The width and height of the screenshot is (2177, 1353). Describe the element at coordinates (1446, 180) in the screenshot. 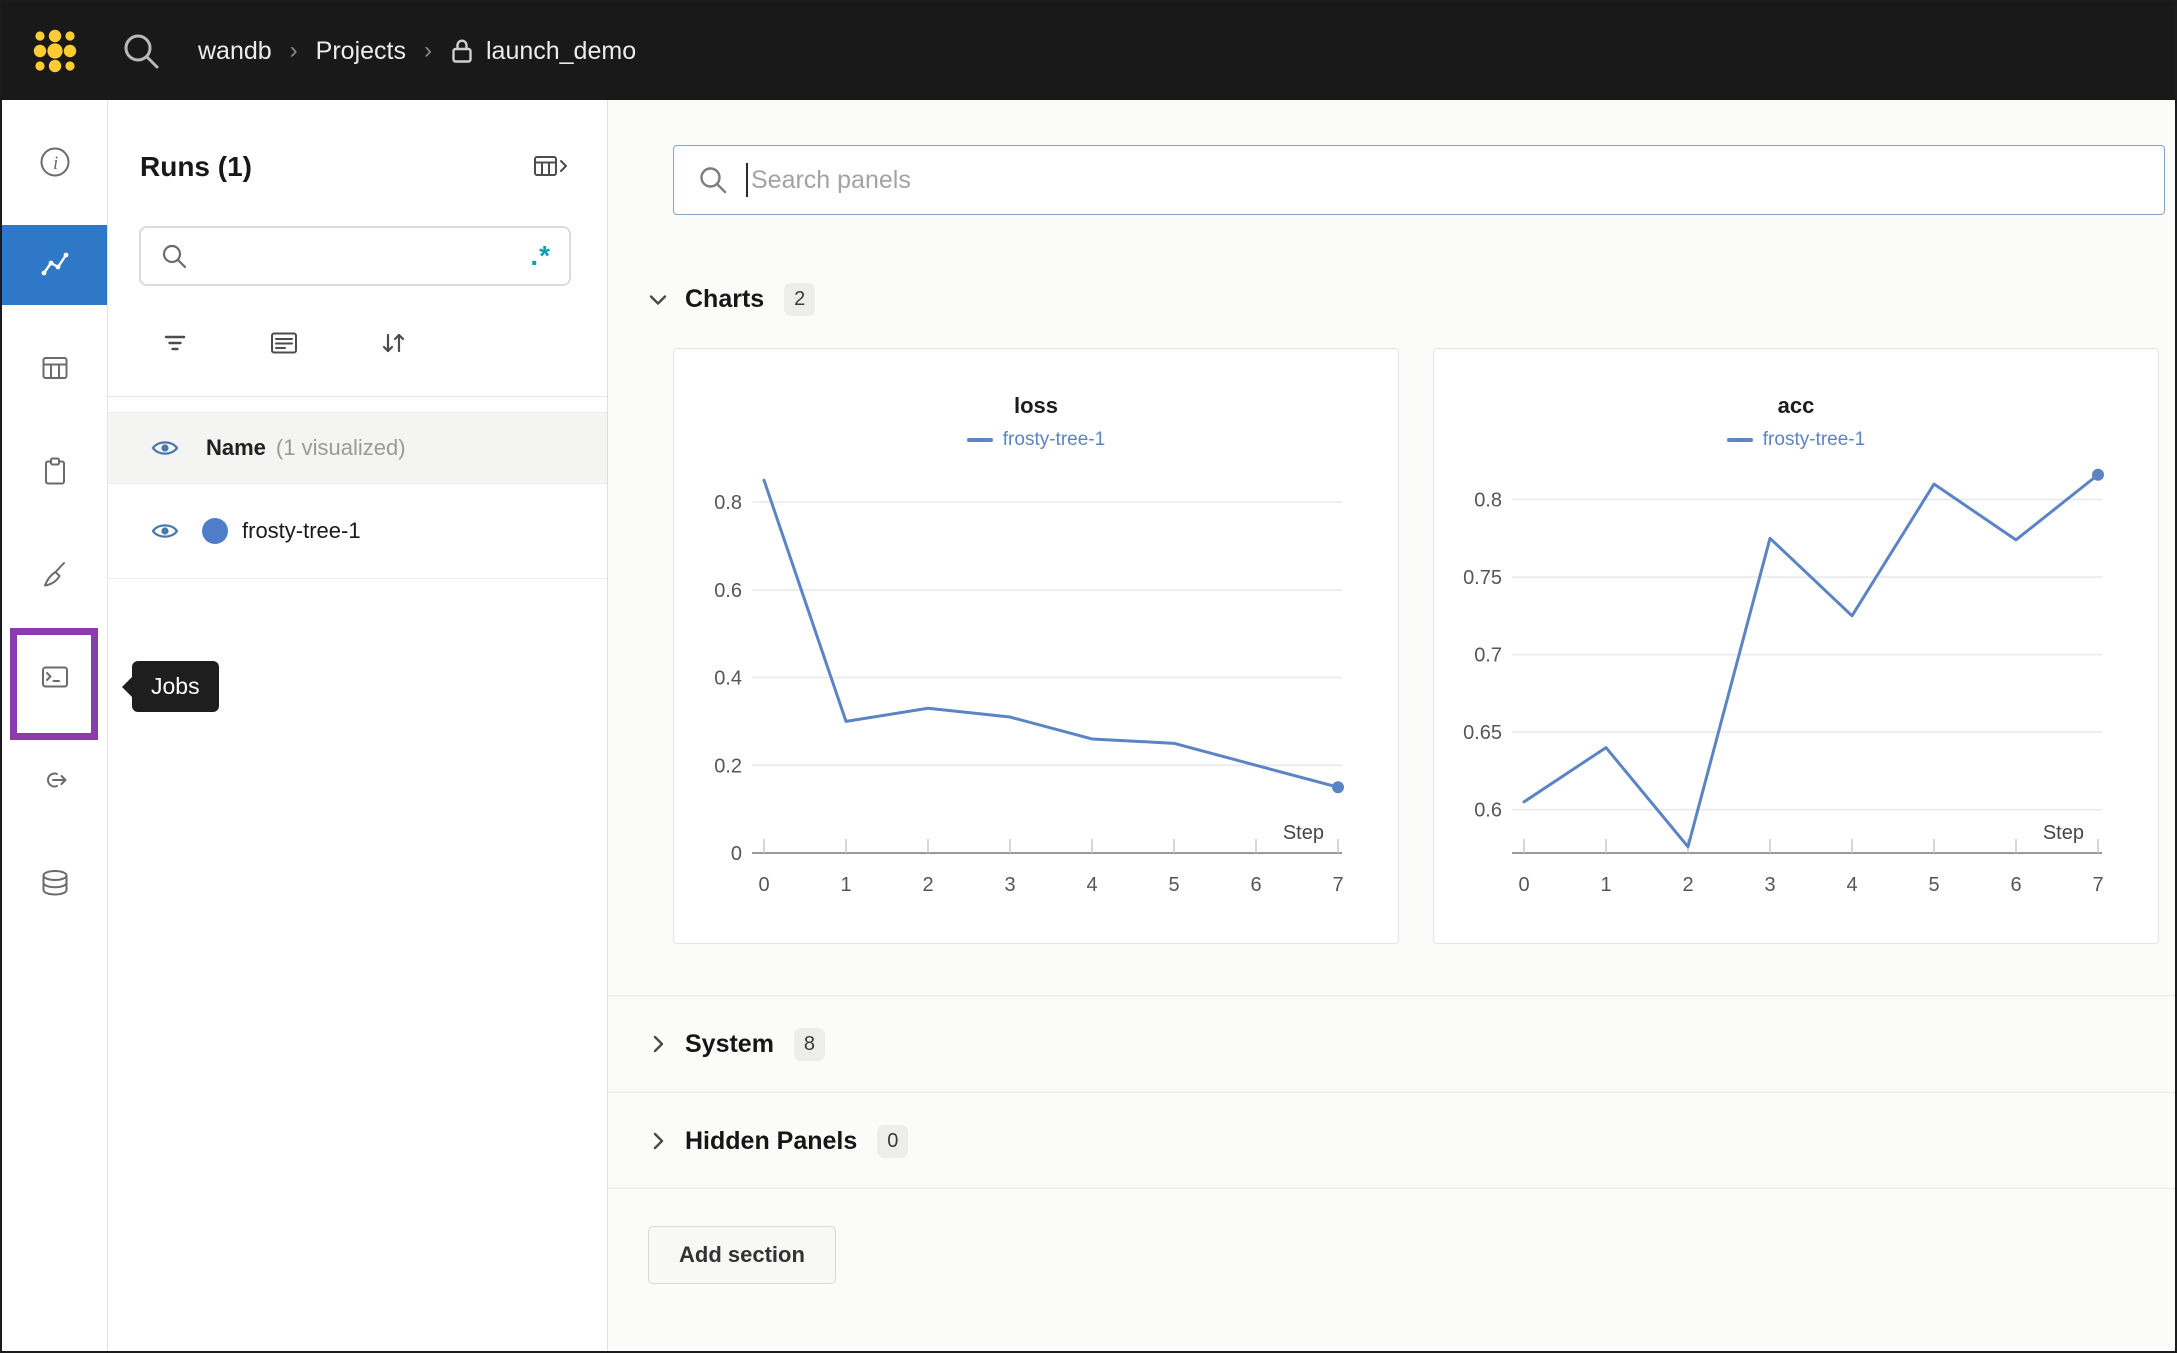

I see `panels-search-input` at that location.